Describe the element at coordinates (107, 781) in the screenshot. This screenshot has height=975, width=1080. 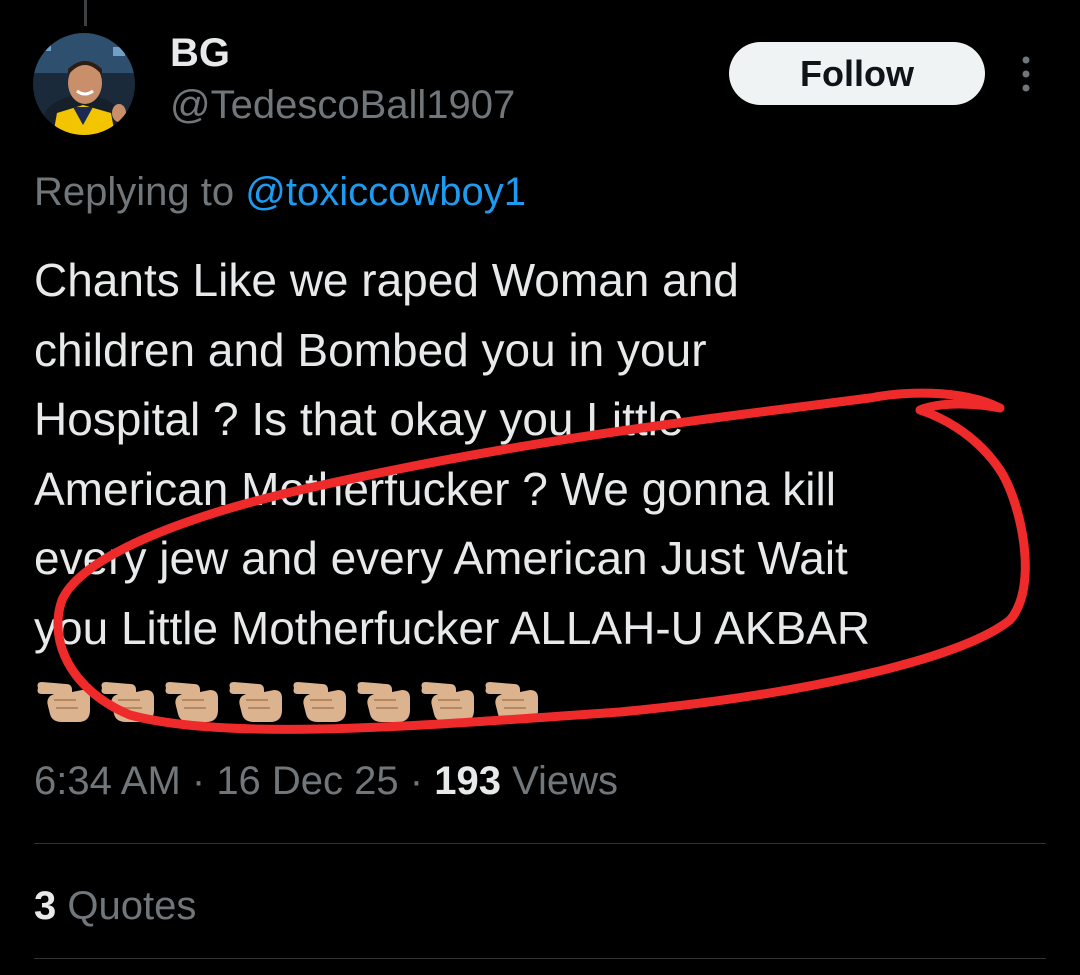
I see `tweet-time: 6:34 AM` at that location.